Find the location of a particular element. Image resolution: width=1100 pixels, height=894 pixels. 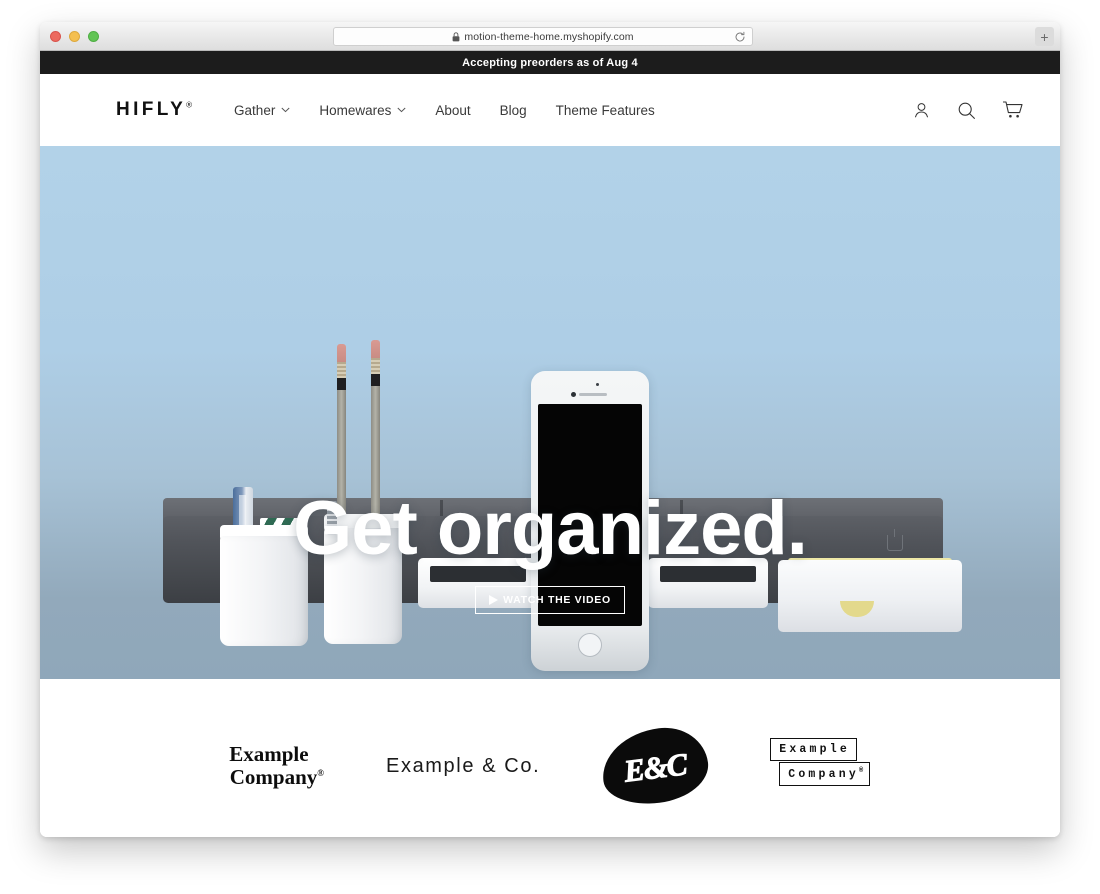

announcement-bar: Accepting preorders as of Aug 4 is located at coordinates (550, 62).